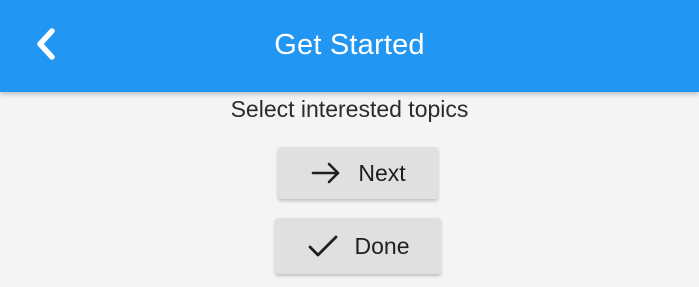 Image resolution: width=699 pixels, height=287 pixels. I want to click on done-button: Done, so click(358, 246).